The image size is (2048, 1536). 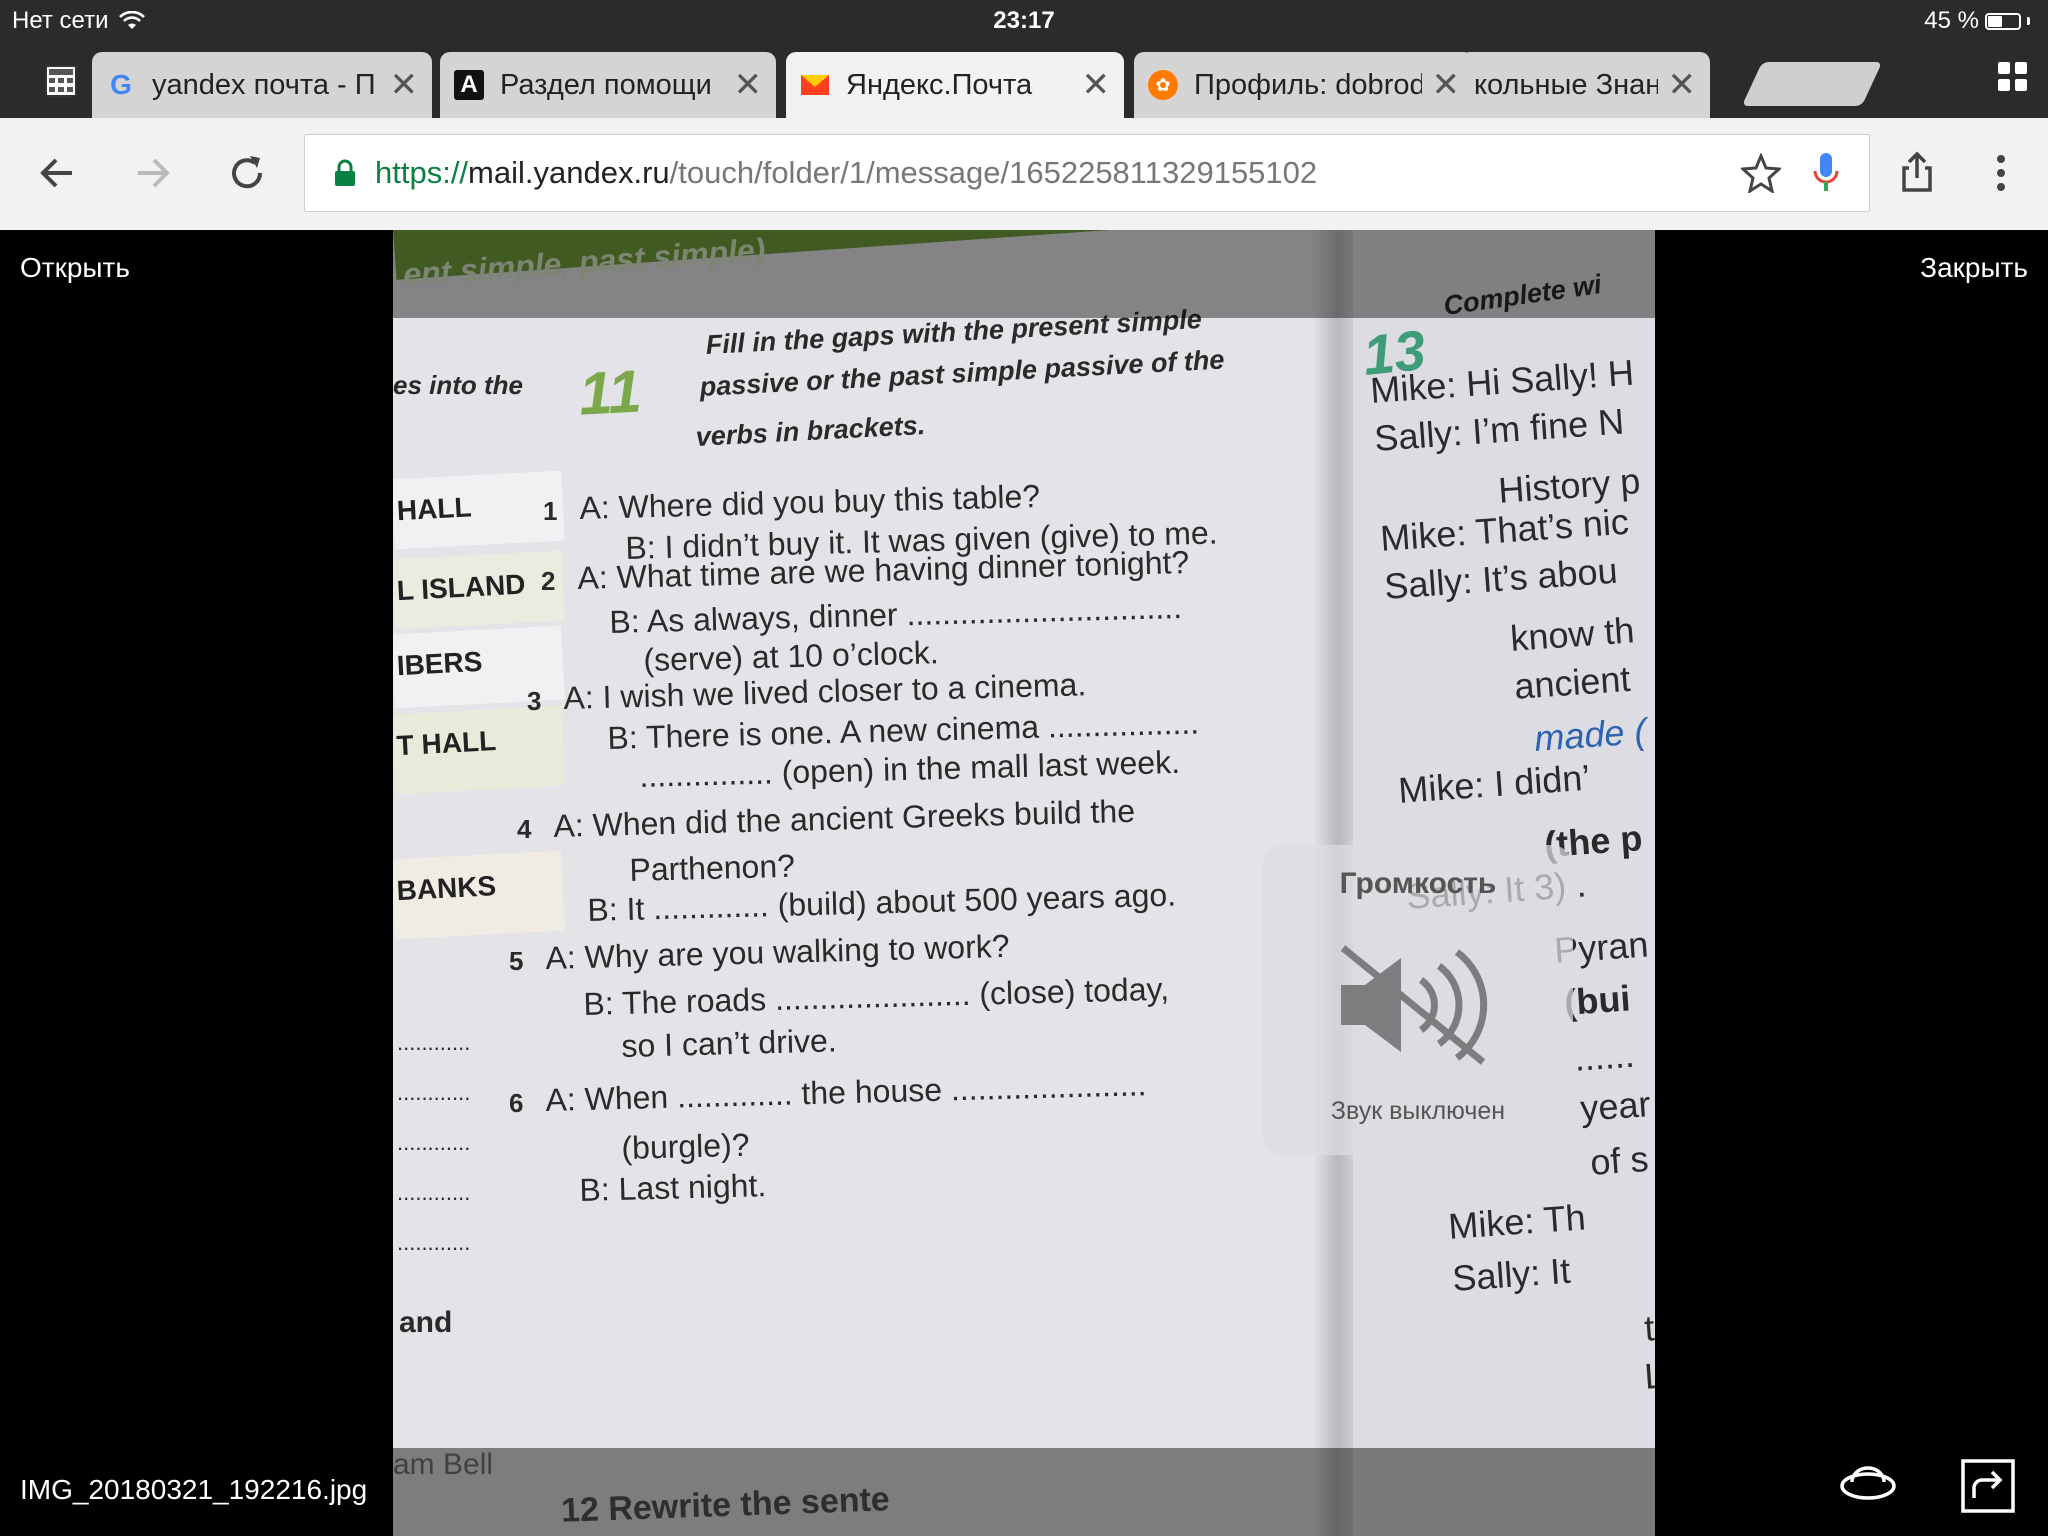 What do you see at coordinates (550, 511) in the screenshot?
I see `line-number: 1` at bounding box center [550, 511].